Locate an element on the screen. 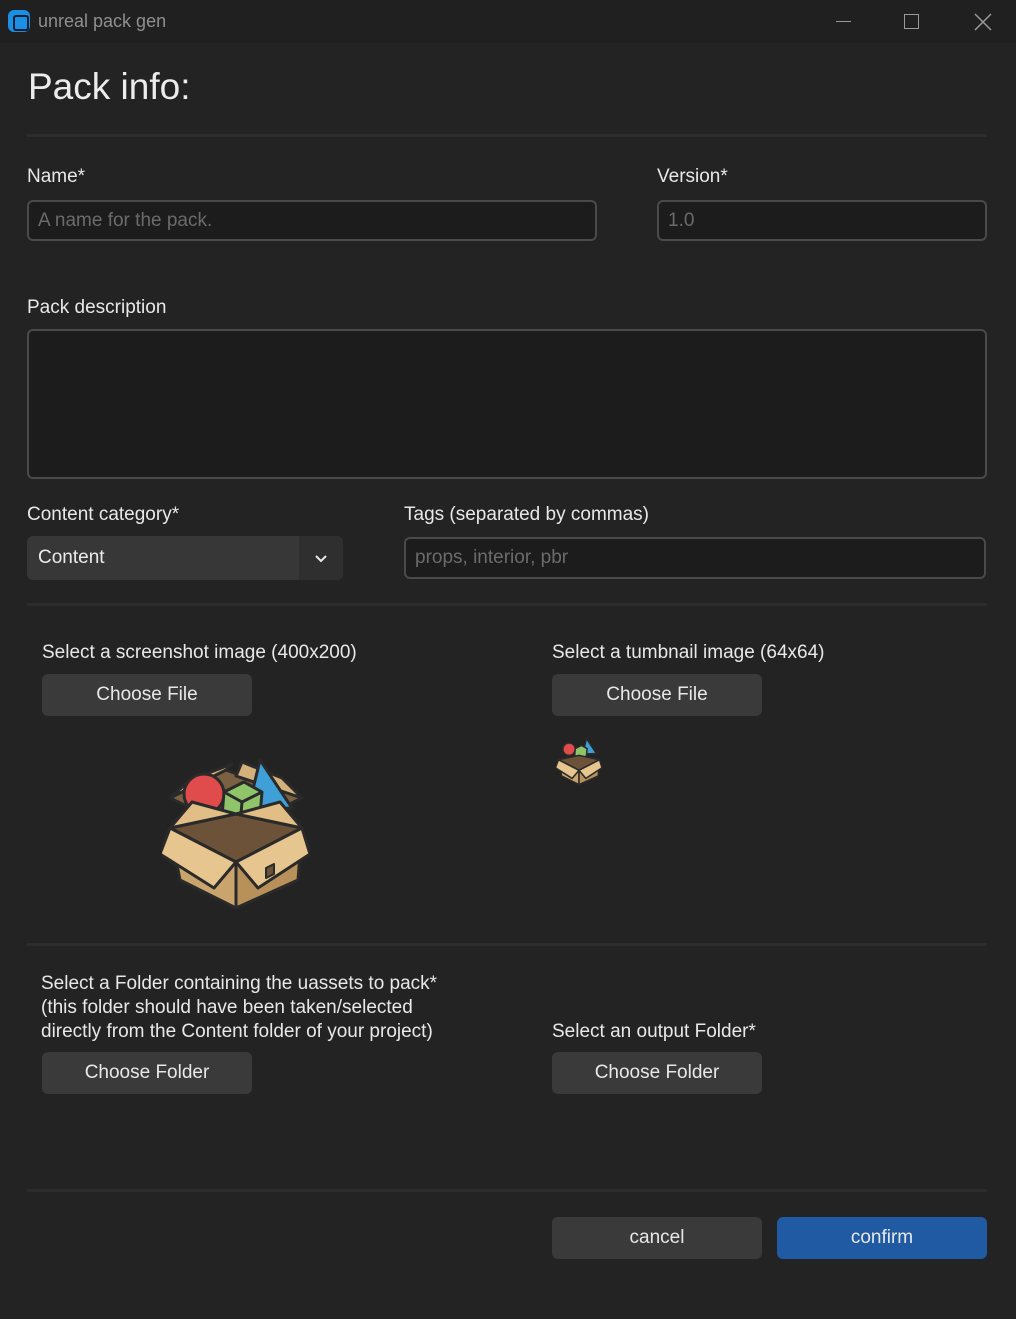 This screenshot has height=1319, width=1016. window-title: unreal pack gen is located at coordinates (102, 21).